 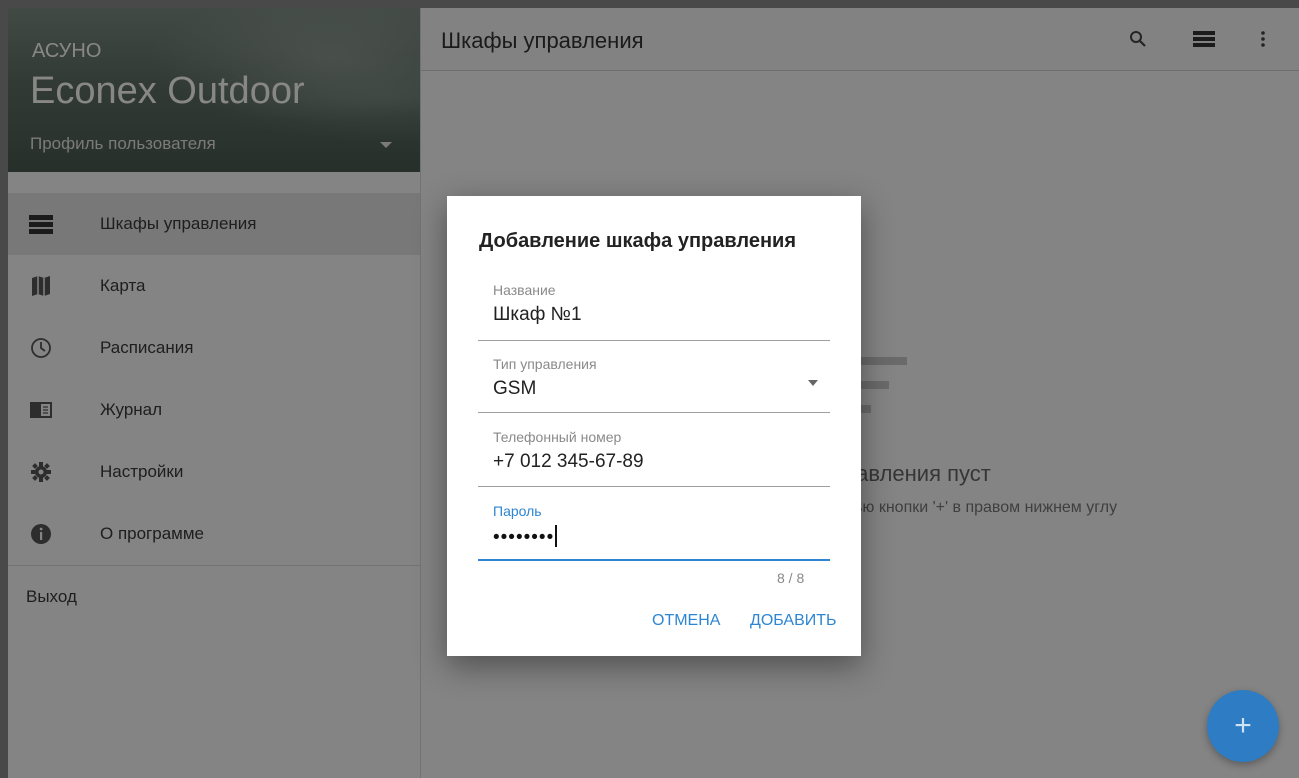 I want to click on password-field: Пароль ••••••••, so click(x=654, y=532).